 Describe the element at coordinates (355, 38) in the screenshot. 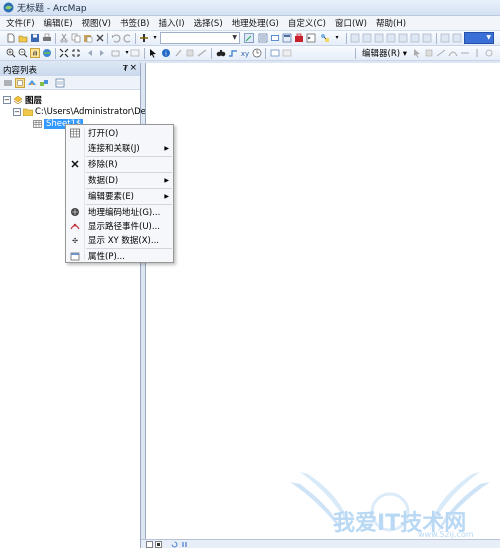

I see `zoom-in-fixed-icon` at that location.